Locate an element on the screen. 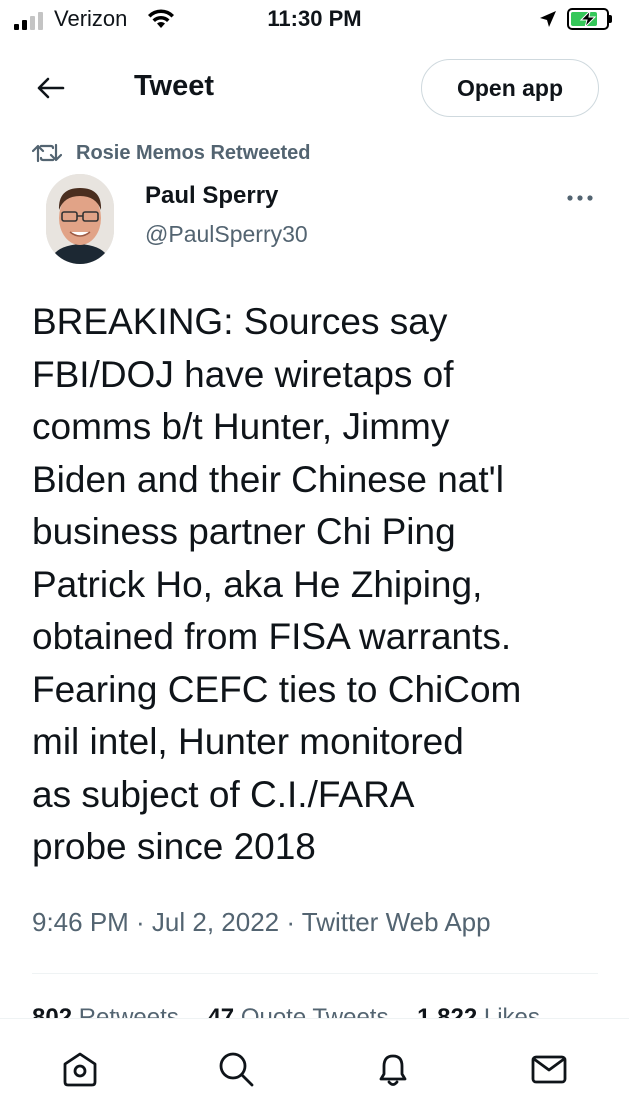  retweet-context-text: Rosie Memos Retweeted is located at coordinates (193, 152).